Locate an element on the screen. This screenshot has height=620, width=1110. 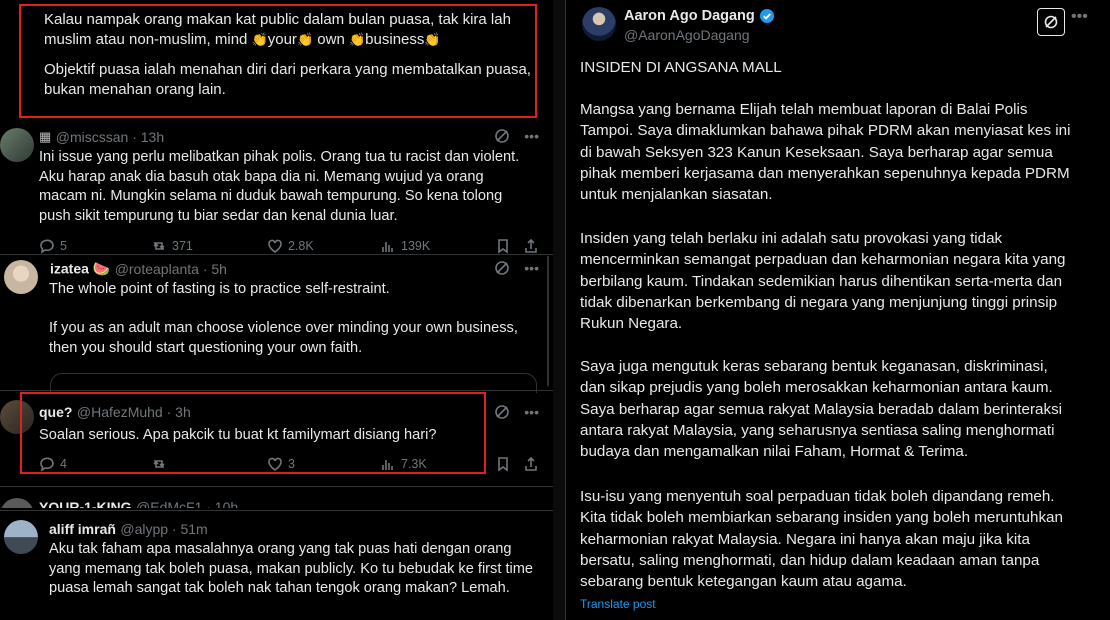
grok-button is located at coordinates (1051, 22).